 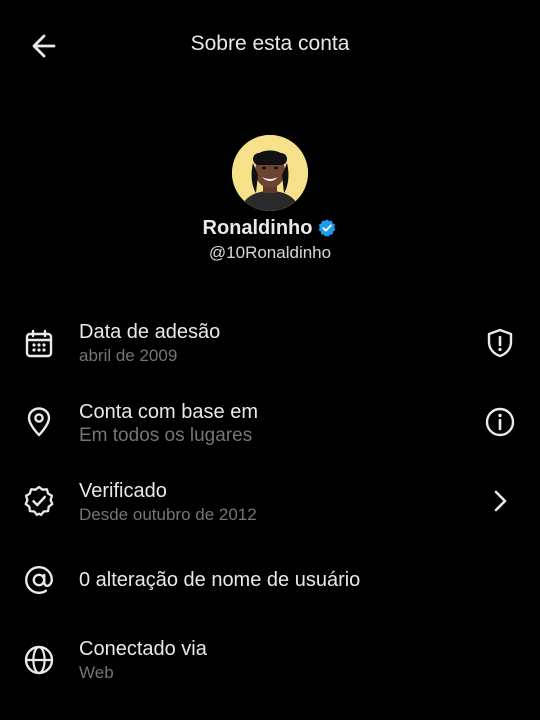 I want to click on row-text: Conta com base em Em todos os lugares, so click(x=168, y=423).